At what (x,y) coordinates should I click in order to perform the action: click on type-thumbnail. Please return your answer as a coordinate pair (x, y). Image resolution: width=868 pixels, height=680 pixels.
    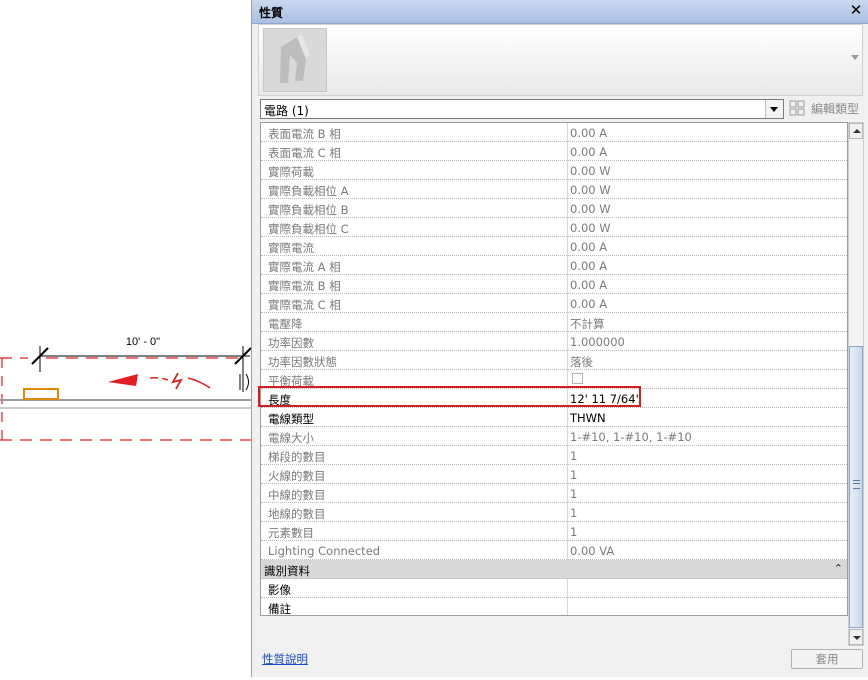
    Looking at the image, I should click on (295, 60).